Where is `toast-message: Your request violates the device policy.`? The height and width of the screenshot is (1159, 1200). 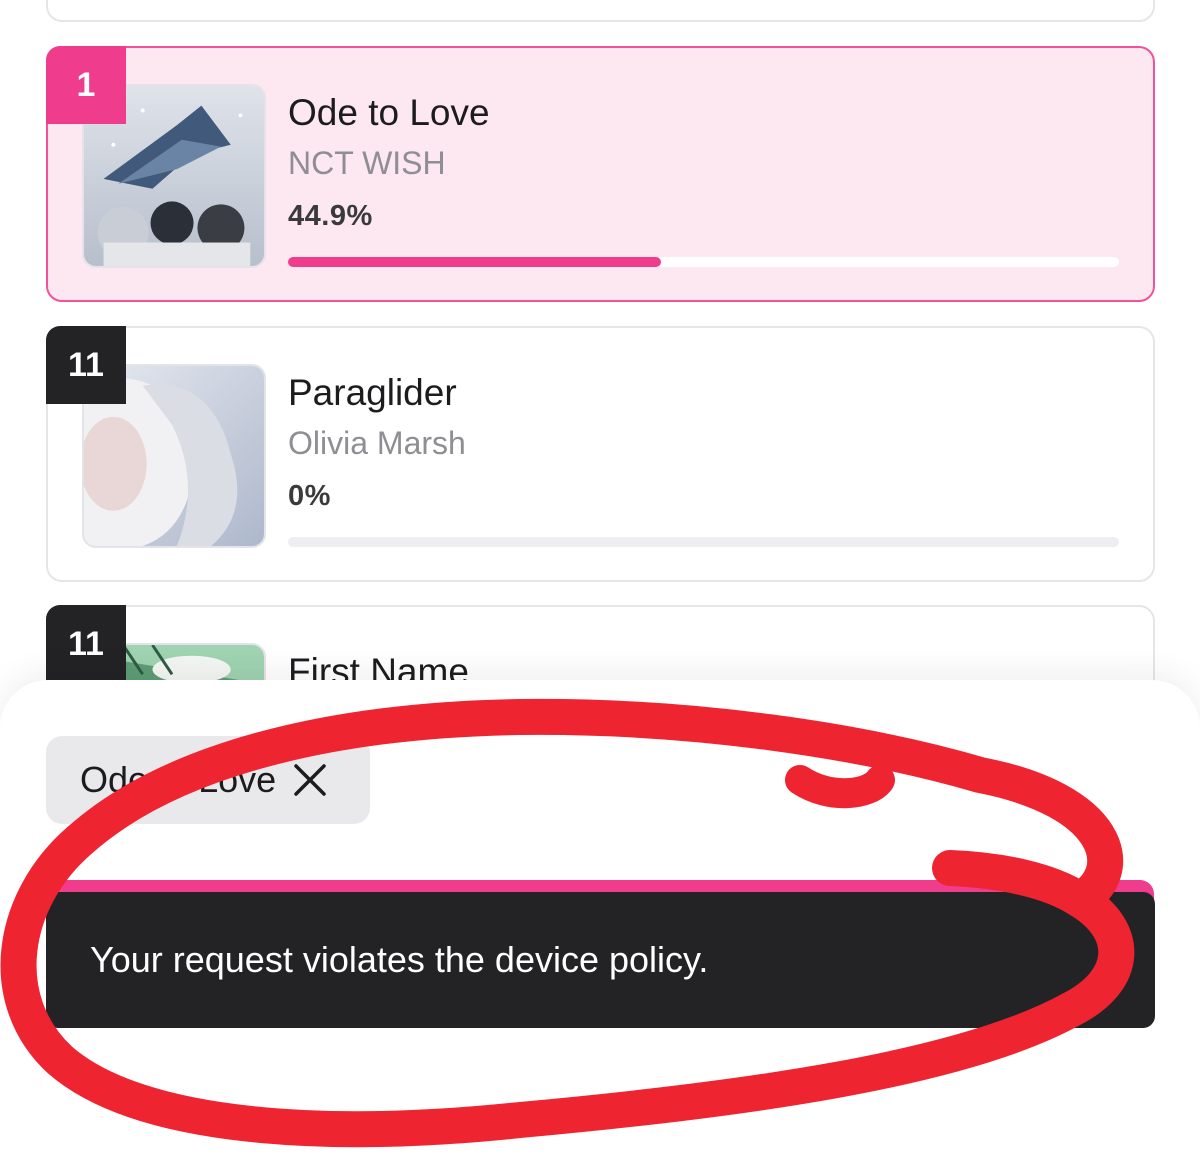 toast-message: Your request violates the device policy. is located at coordinates (399, 959).